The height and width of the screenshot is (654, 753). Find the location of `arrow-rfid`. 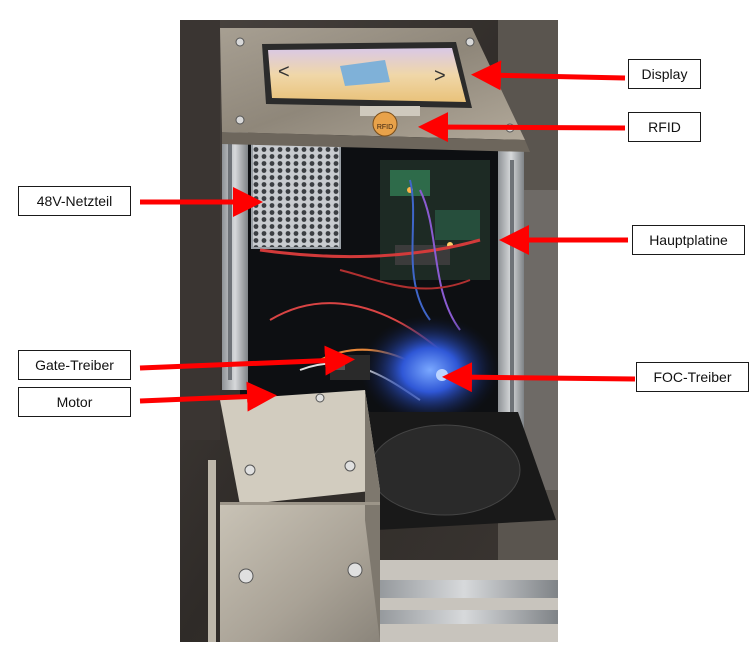

arrow-rfid is located at coordinates (522, 127).